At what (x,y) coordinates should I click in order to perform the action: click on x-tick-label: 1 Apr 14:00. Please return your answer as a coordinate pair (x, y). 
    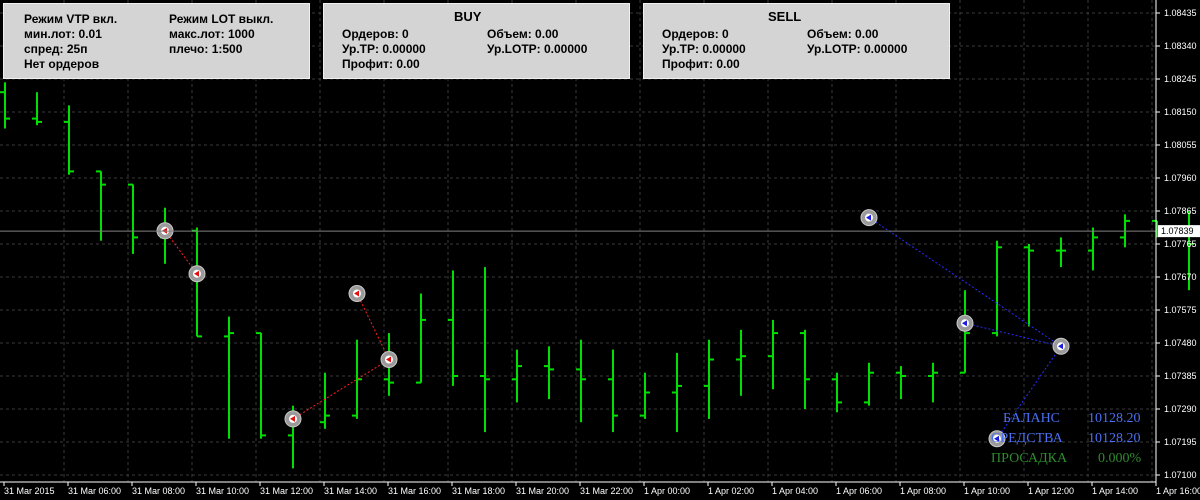
    Looking at the image, I should click on (1115, 491).